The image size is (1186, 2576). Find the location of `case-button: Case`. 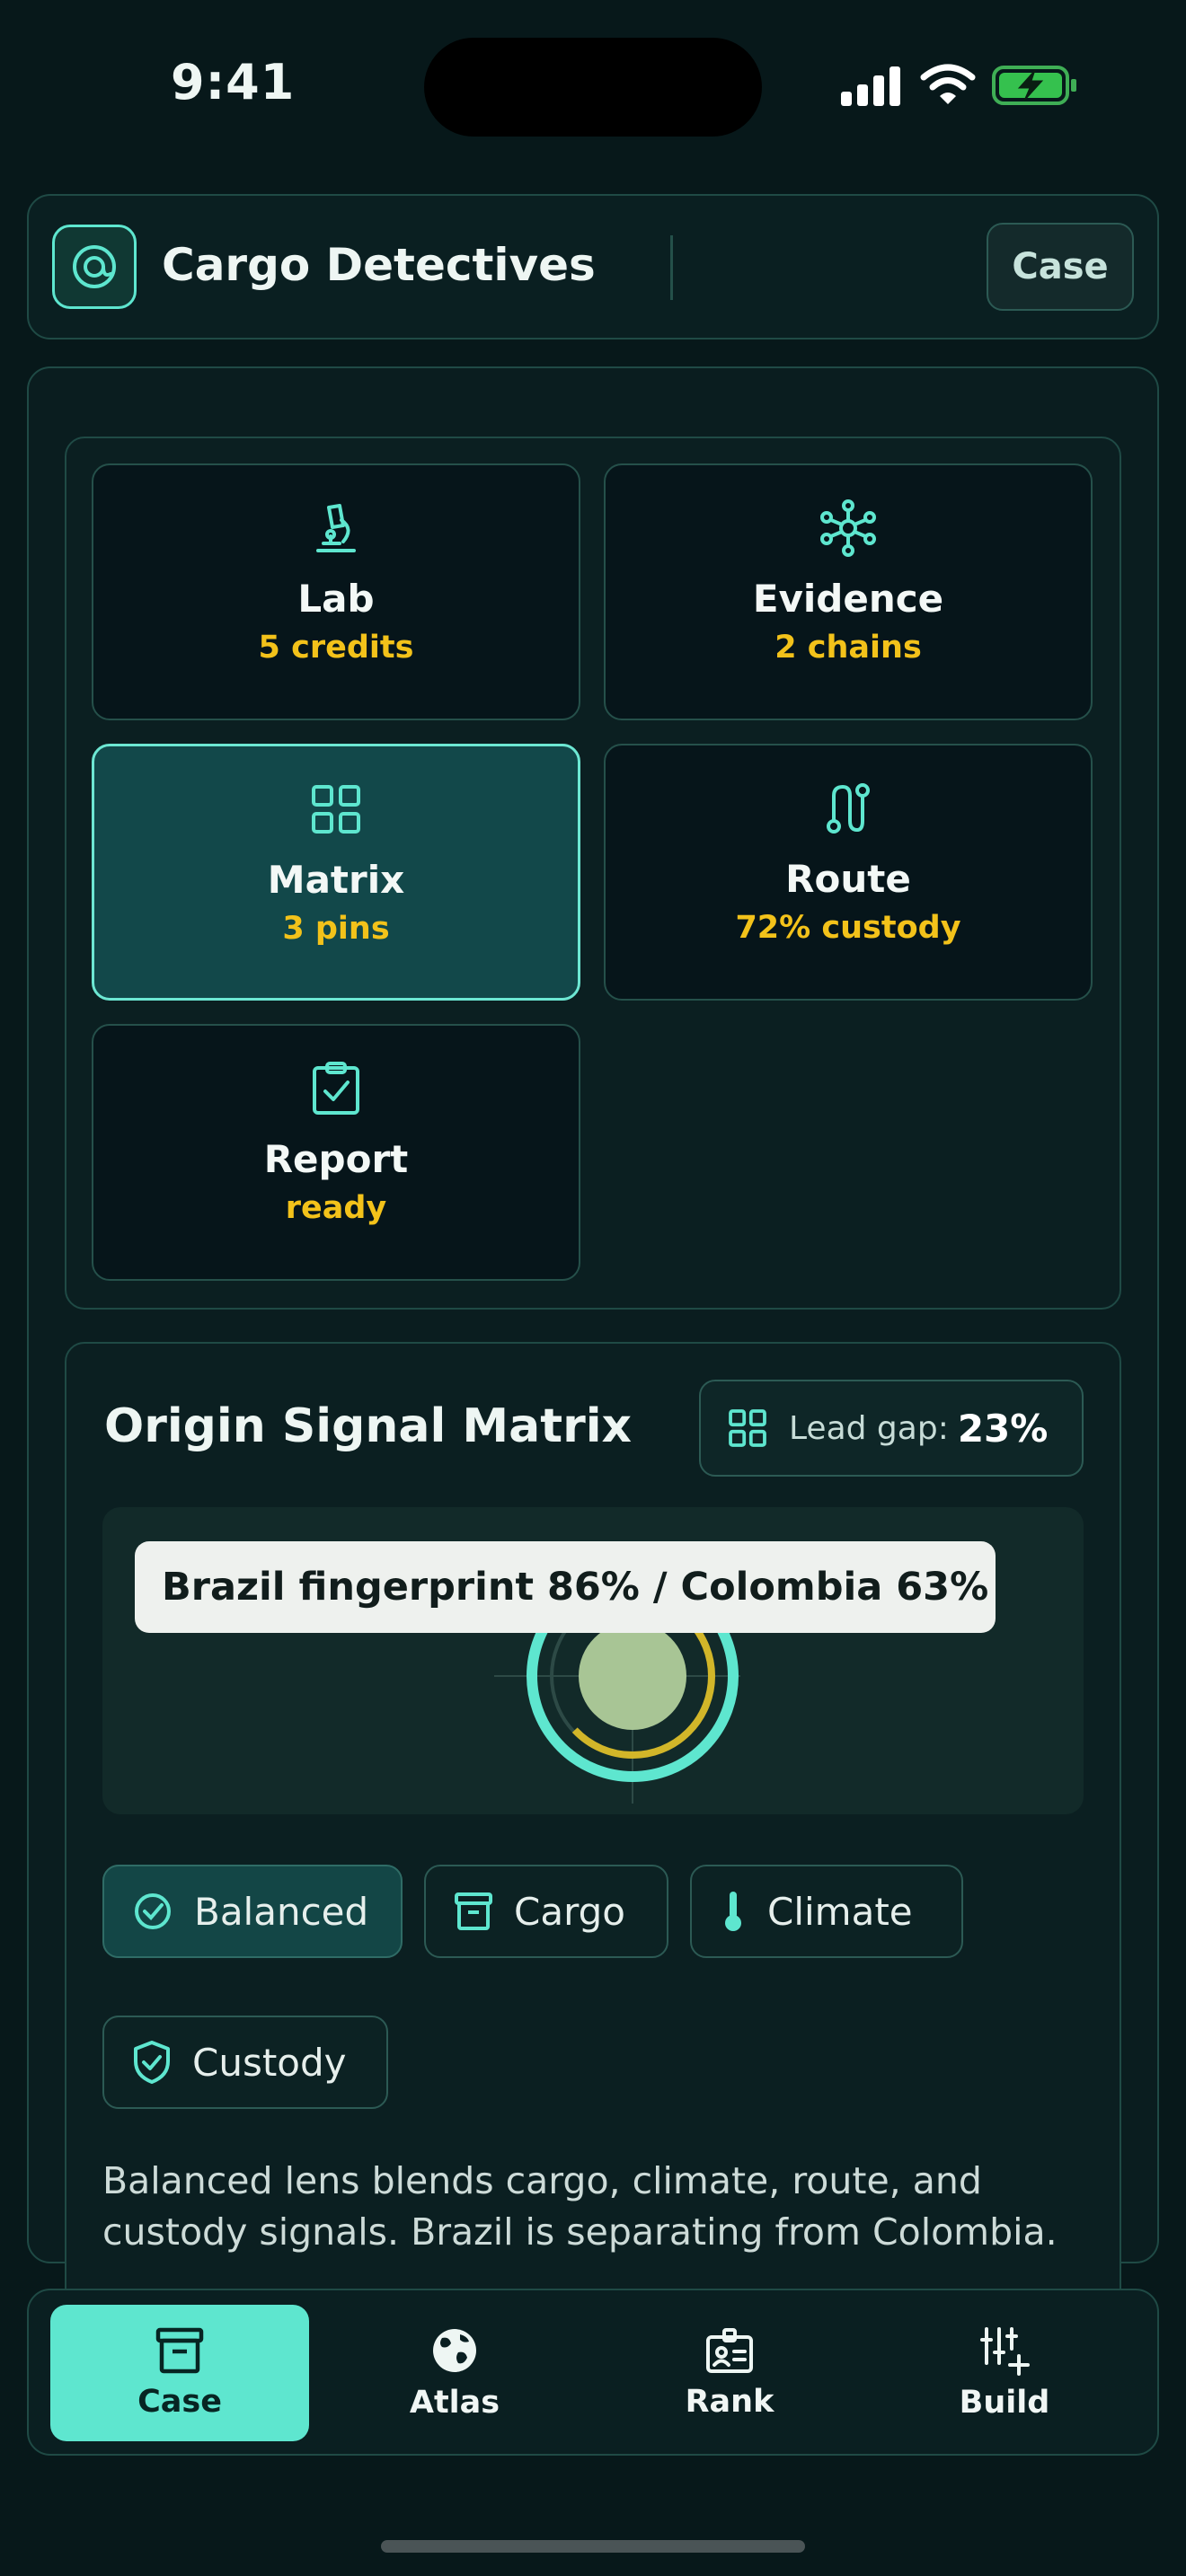

case-button: Case is located at coordinates (1060, 267).